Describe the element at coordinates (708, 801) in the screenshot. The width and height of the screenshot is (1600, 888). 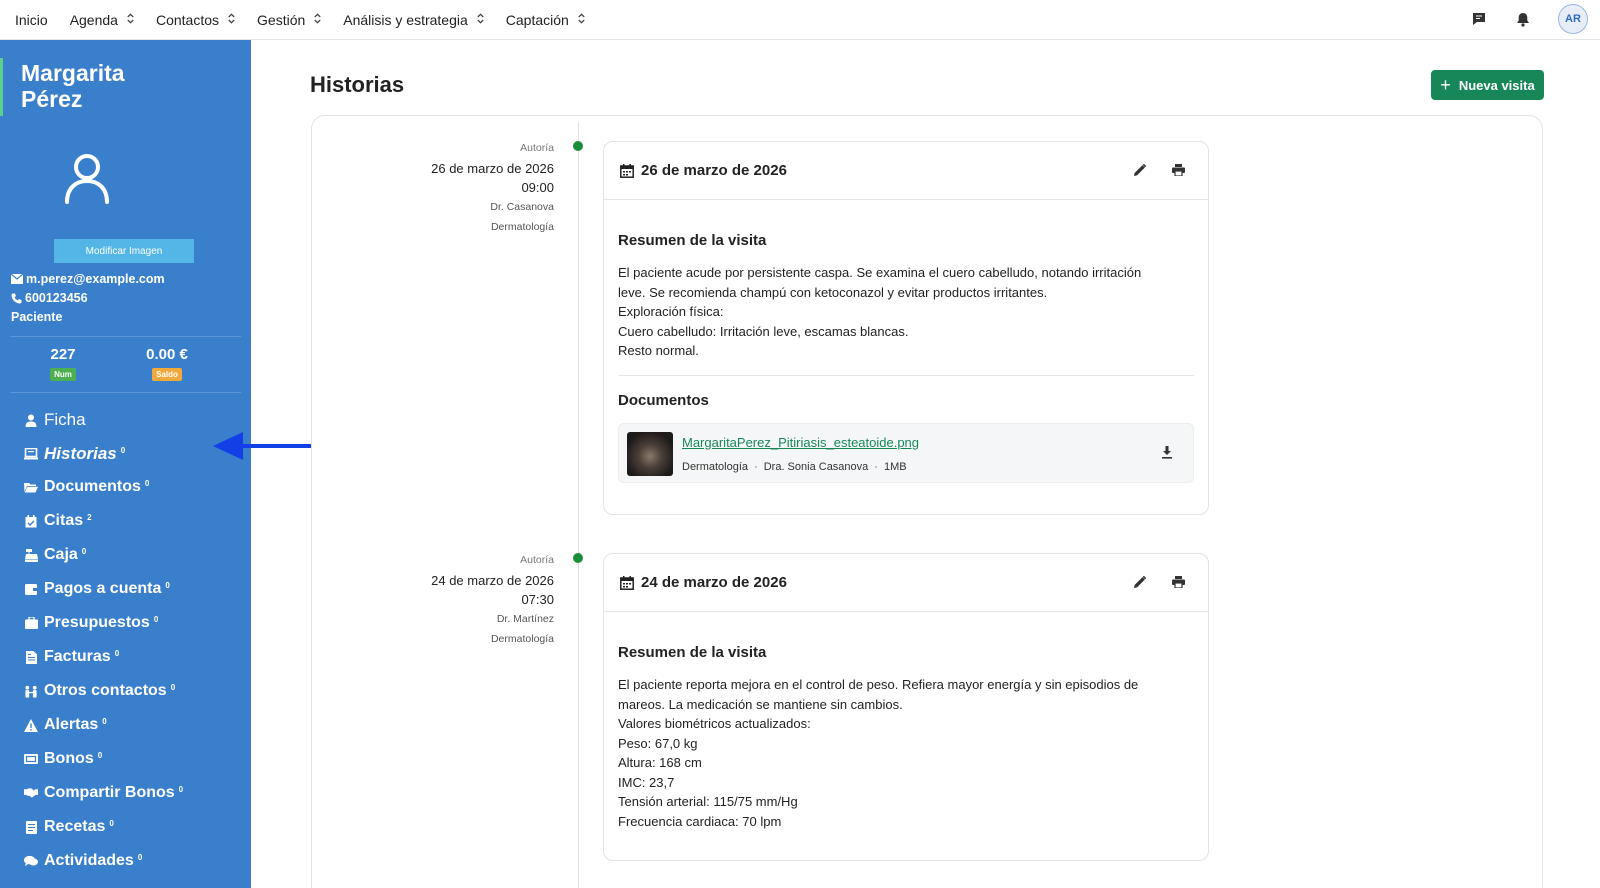
I see `summary-line: Tensión arterial: 115/75 mm/Hg` at that location.